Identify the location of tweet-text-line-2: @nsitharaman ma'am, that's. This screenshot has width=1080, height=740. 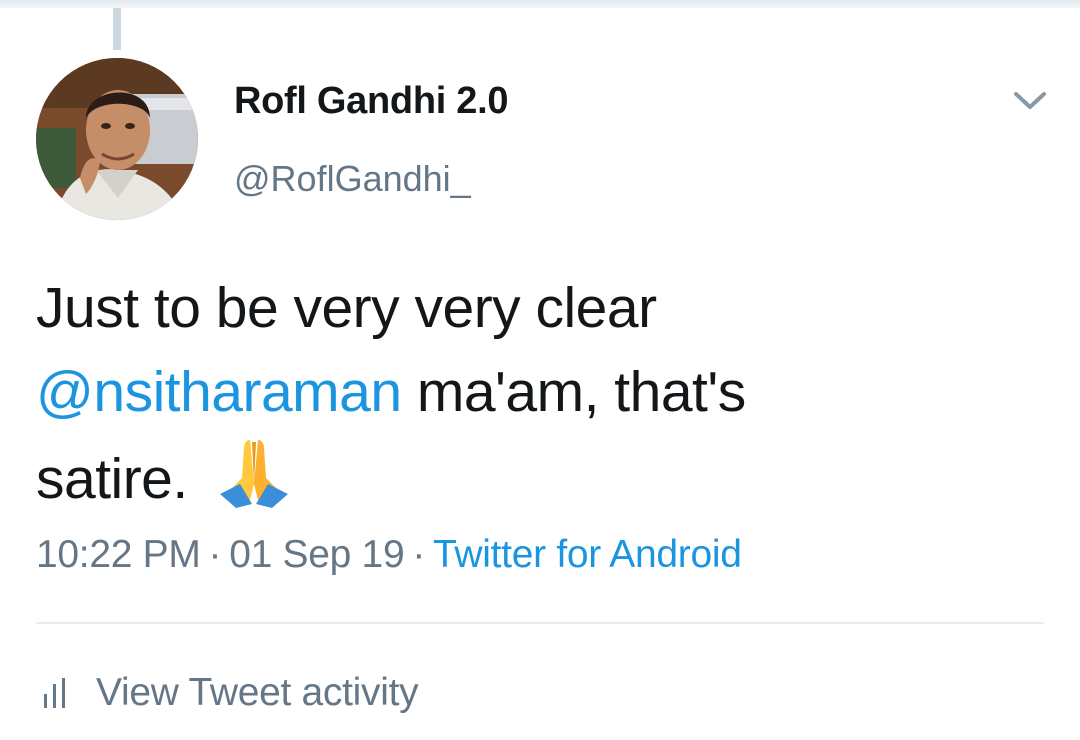
(536, 392).